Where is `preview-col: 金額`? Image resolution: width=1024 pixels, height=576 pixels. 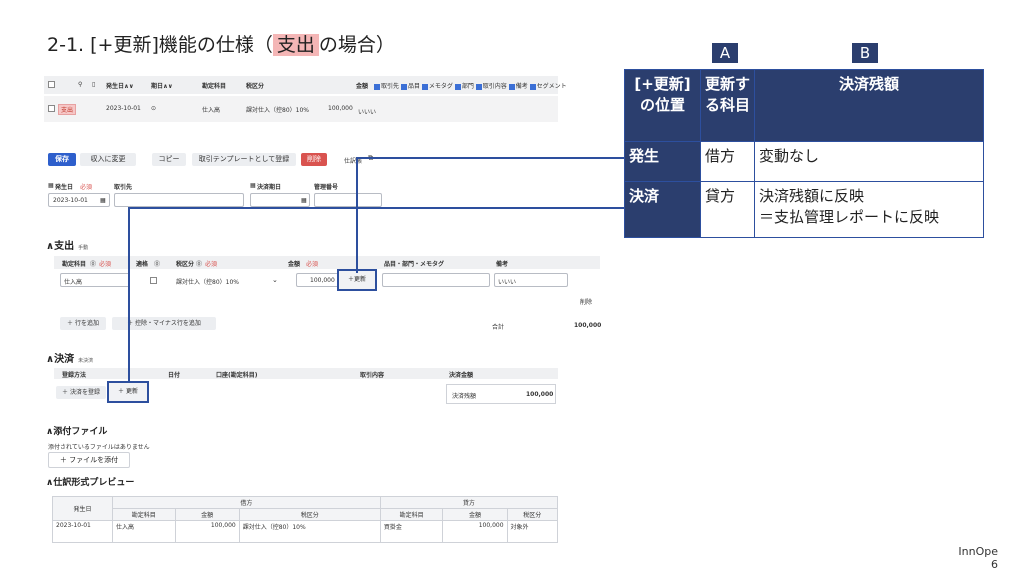
preview-col: 金額 is located at coordinates (475, 514).